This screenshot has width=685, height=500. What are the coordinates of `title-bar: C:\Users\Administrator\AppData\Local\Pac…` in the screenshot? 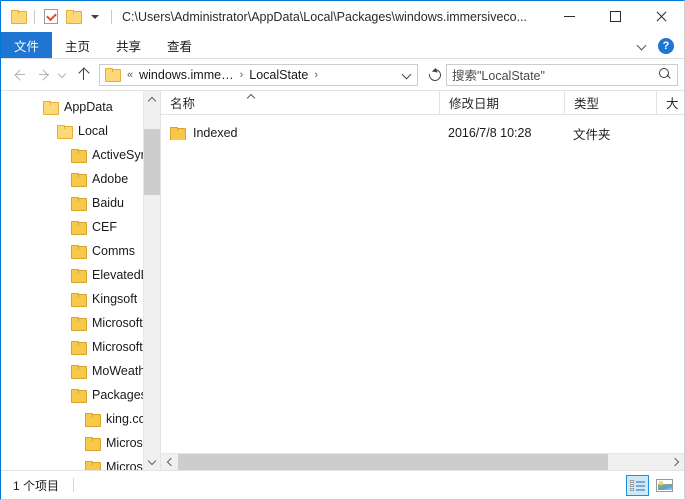 It's located at (342, 16).